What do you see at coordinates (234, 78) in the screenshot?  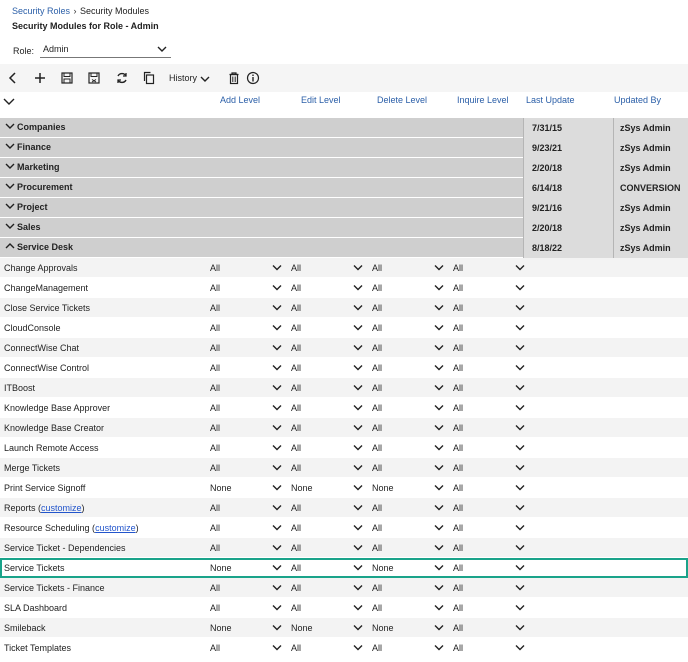 I see `delete-button` at bounding box center [234, 78].